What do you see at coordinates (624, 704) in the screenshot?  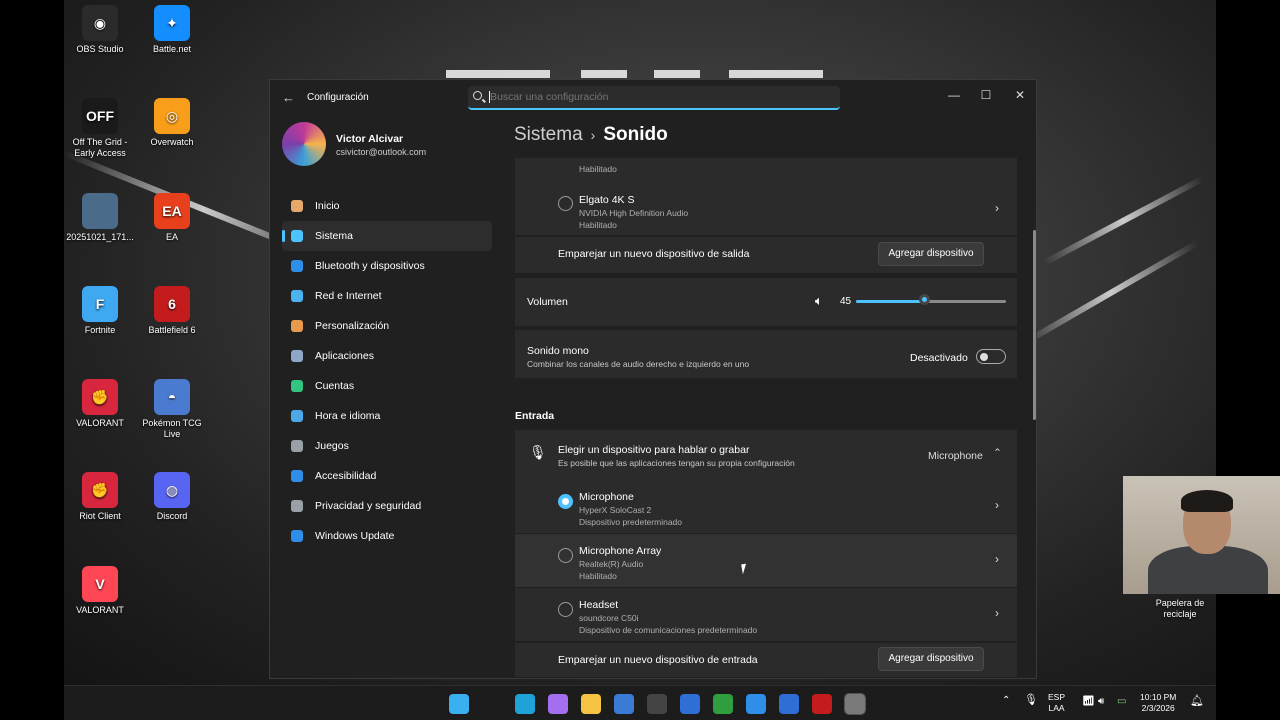 I see `taskbar-store-icon` at bounding box center [624, 704].